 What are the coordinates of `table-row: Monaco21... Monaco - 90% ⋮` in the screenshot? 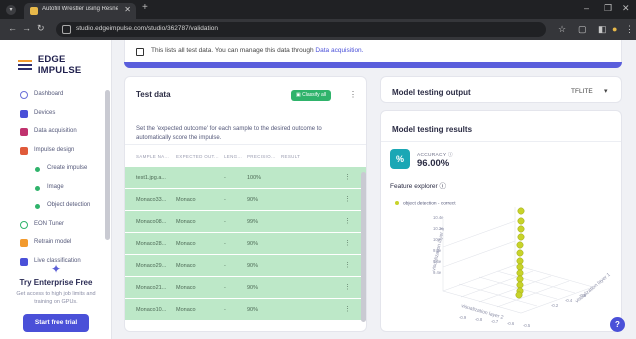 It's located at (245, 287).